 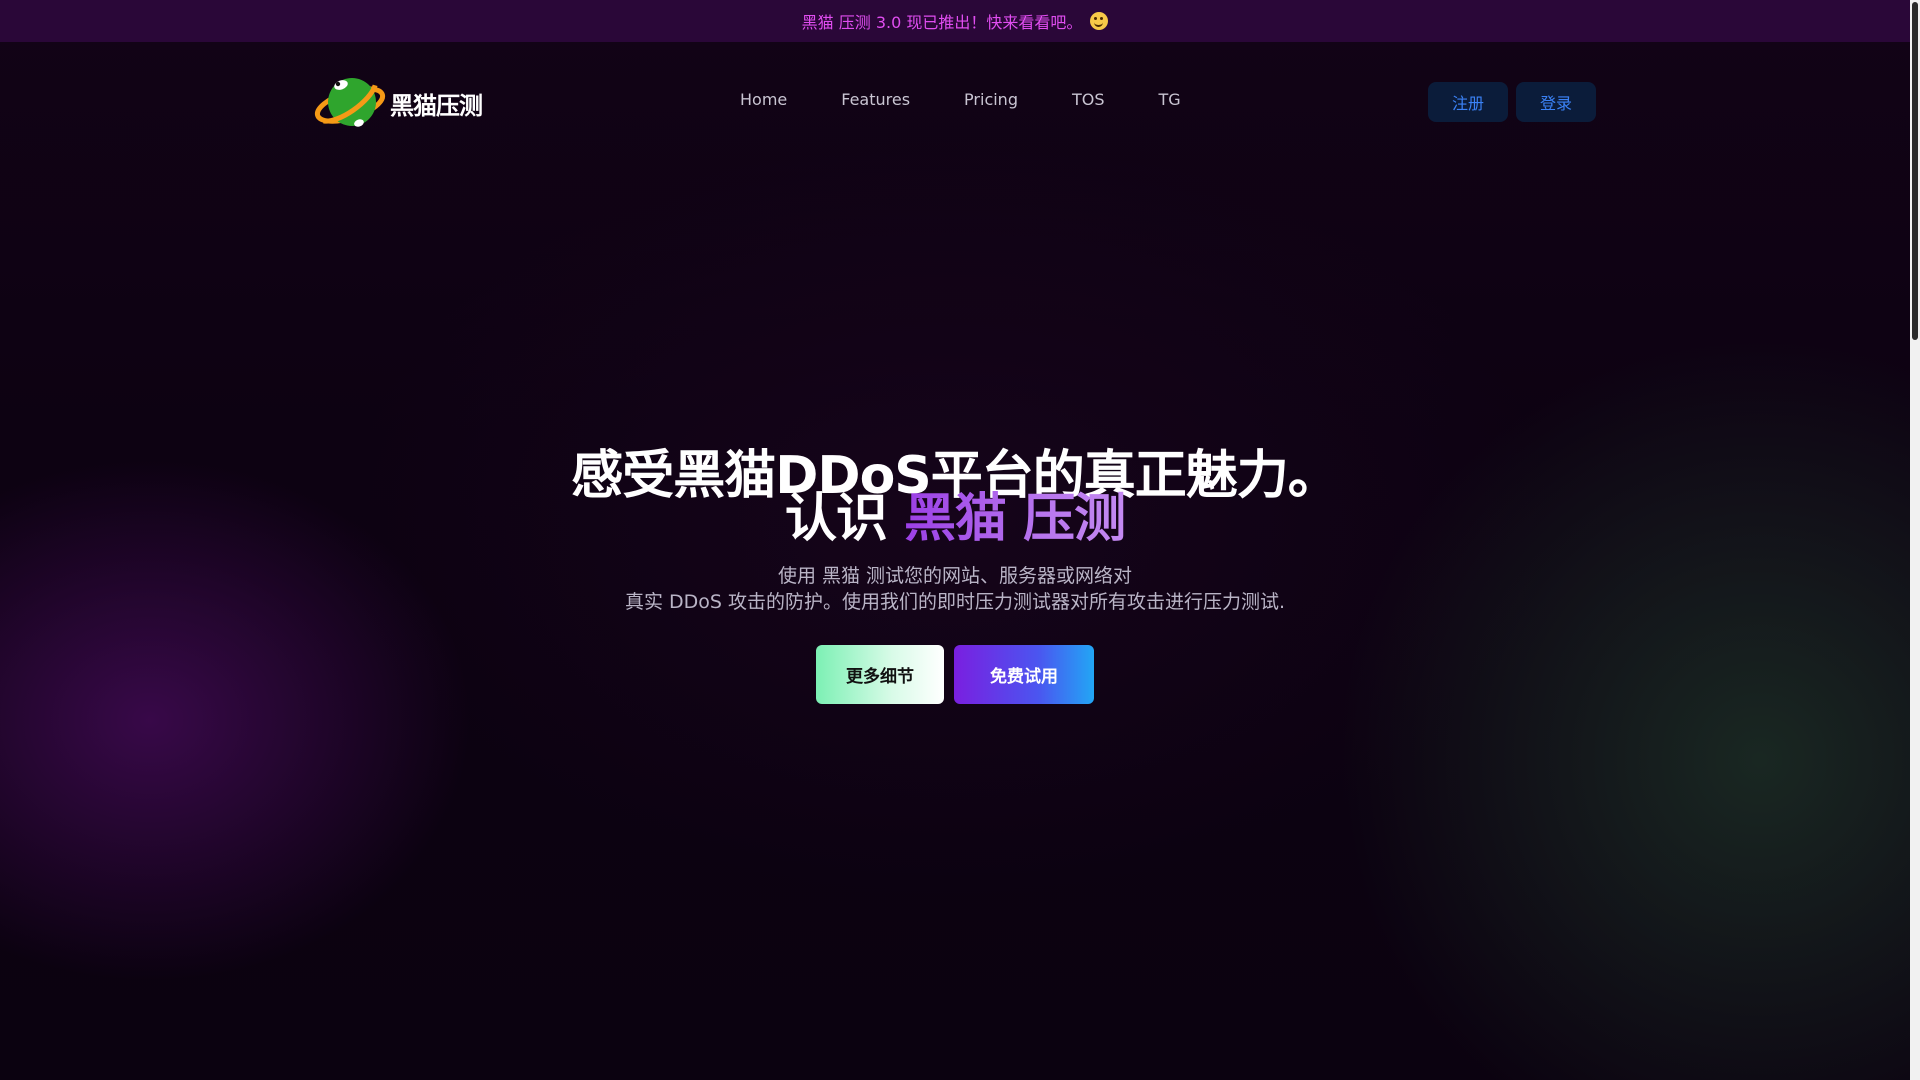 I want to click on hero-title-prefix: 认识, so click(x=844, y=519).